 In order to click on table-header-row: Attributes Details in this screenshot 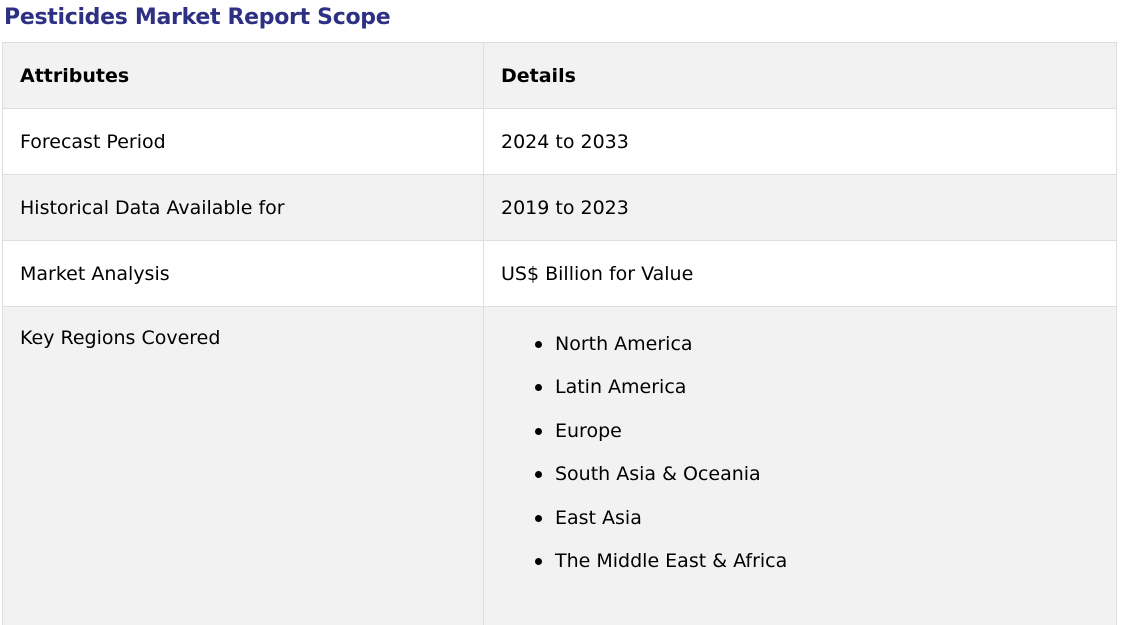, I will do `click(559, 75)`.